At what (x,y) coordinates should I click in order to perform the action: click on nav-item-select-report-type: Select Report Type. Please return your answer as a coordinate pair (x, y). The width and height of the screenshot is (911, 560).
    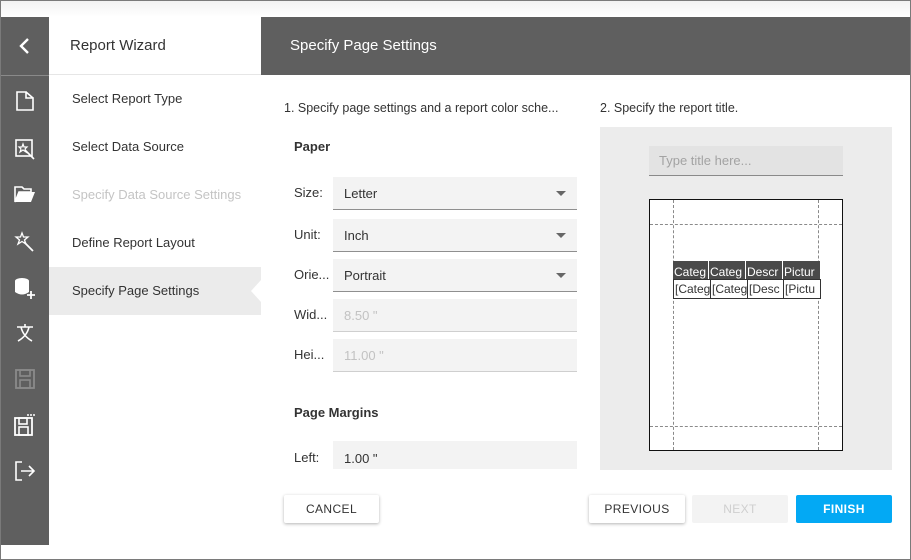
    Looking at the image, I should click on (155, 99).